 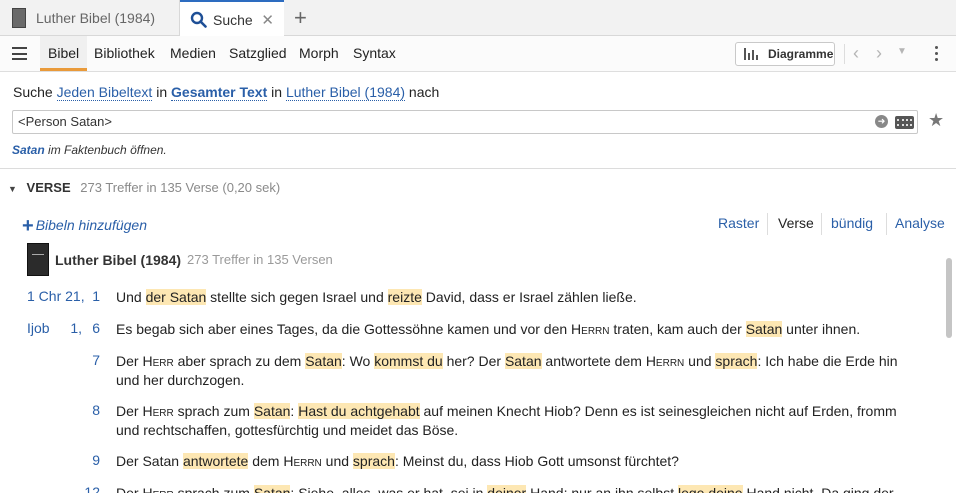 I want to click on bar-chart-icon, so click(x=752, y=54).